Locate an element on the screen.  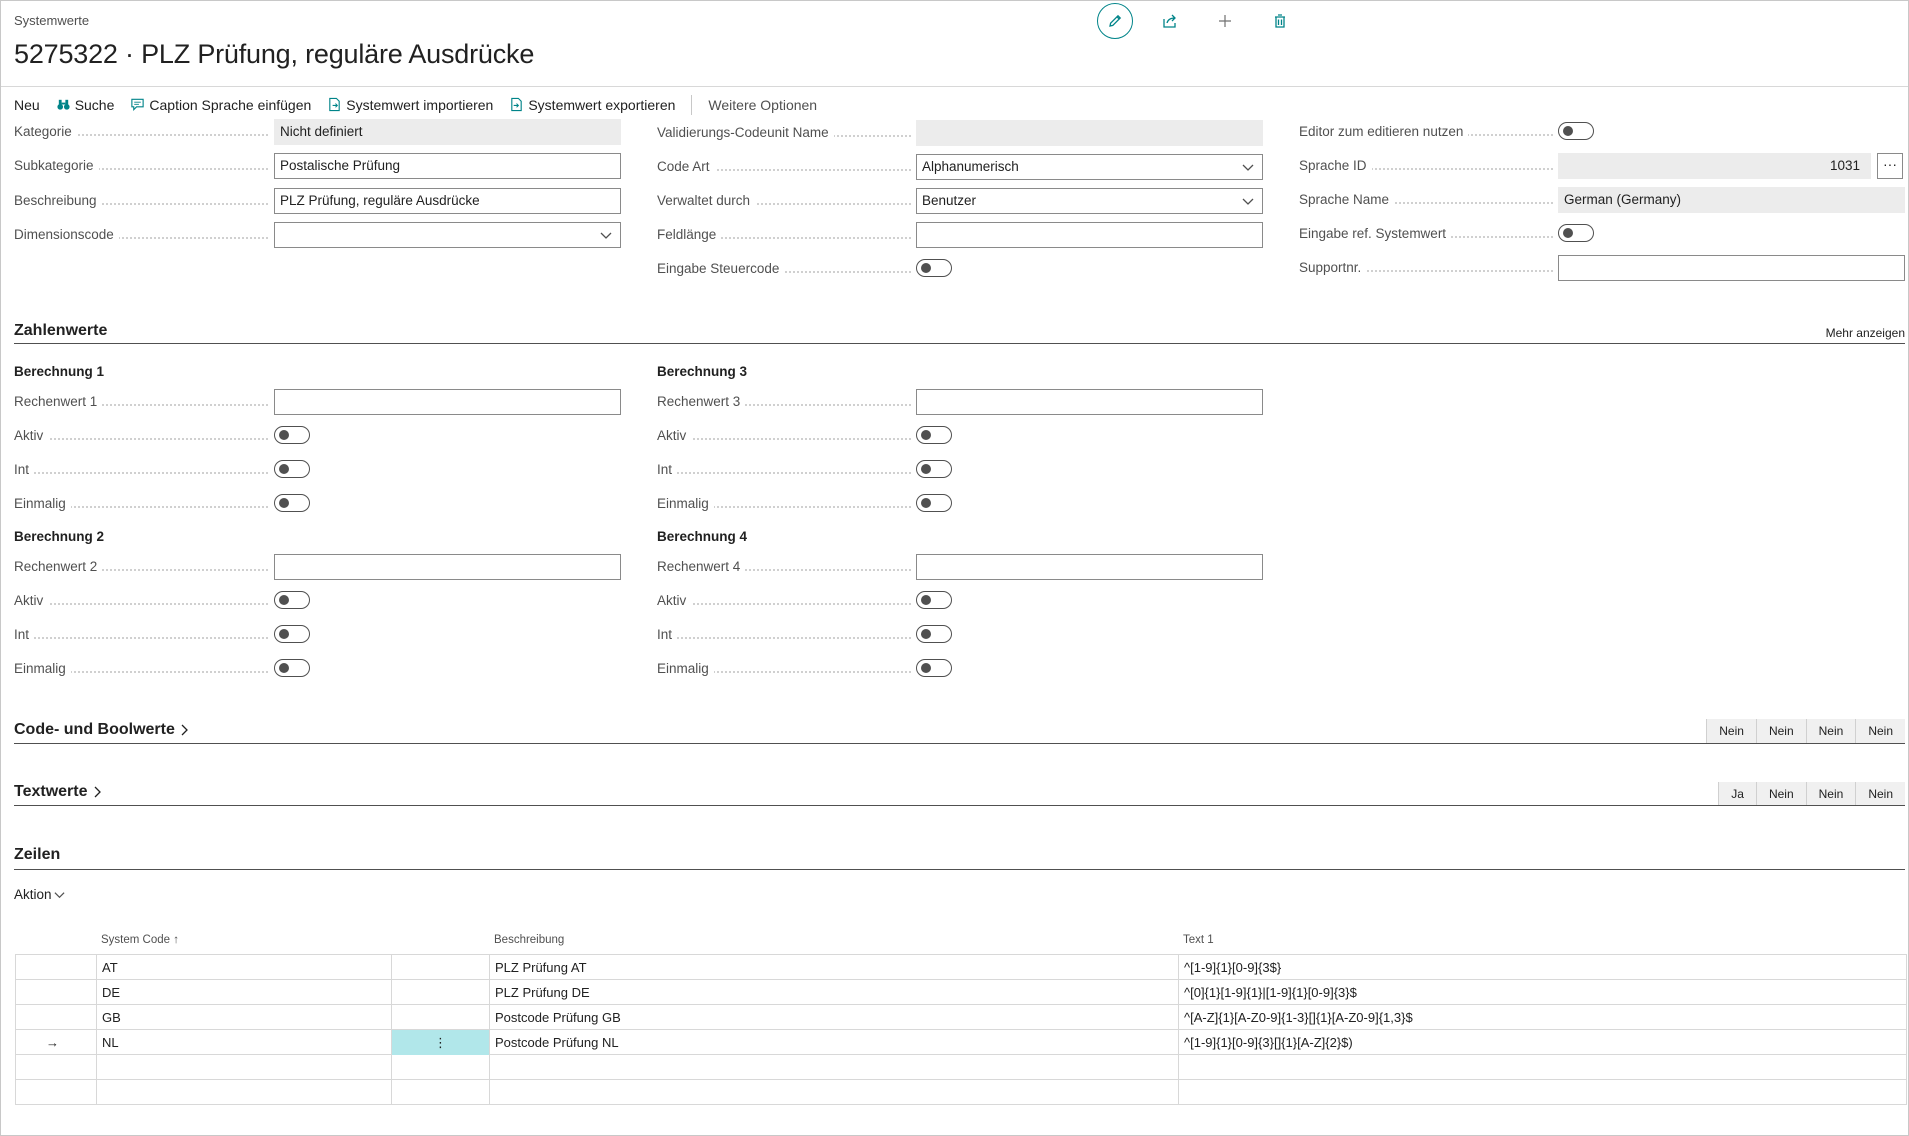
aktiv-2-toggle is located at coordinates (292, 600).